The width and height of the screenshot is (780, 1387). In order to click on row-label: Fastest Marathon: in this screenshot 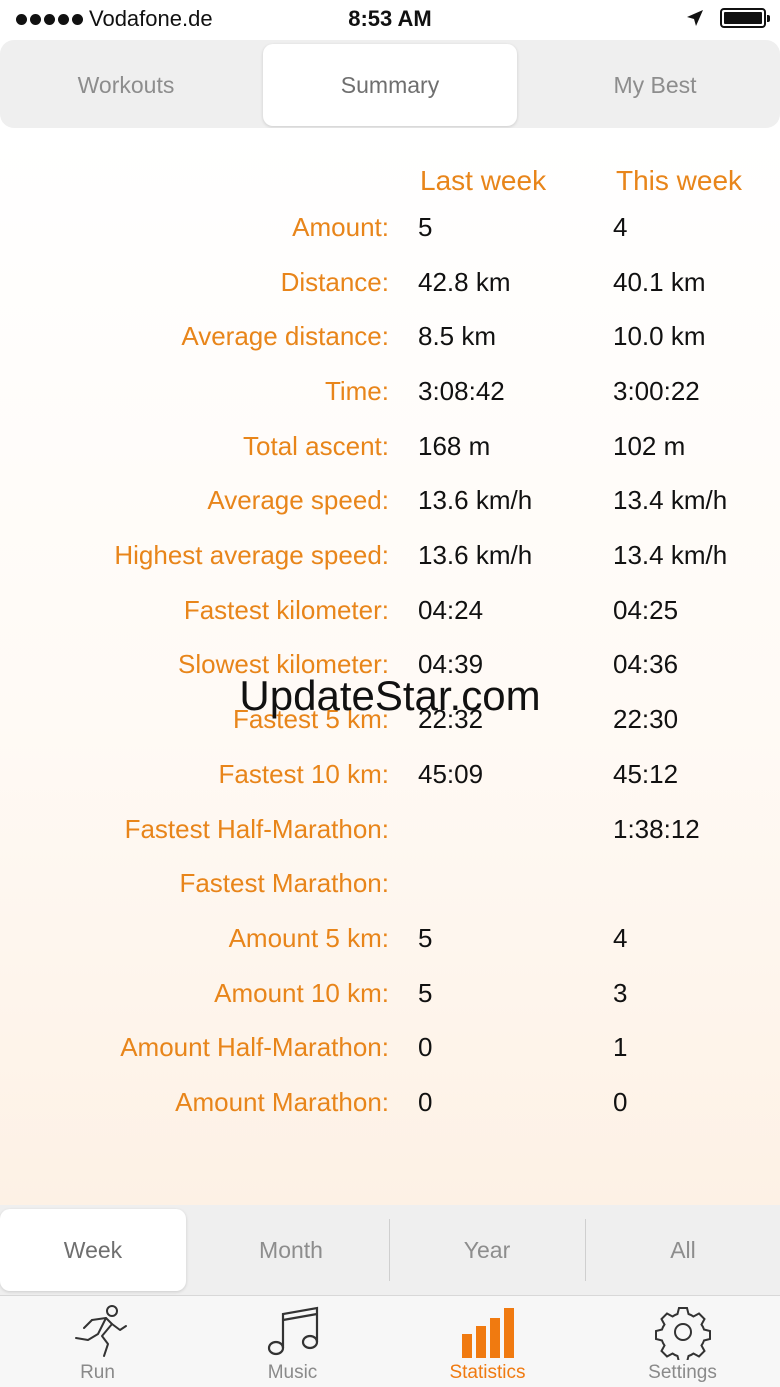, I will do `click(284, 883)`.